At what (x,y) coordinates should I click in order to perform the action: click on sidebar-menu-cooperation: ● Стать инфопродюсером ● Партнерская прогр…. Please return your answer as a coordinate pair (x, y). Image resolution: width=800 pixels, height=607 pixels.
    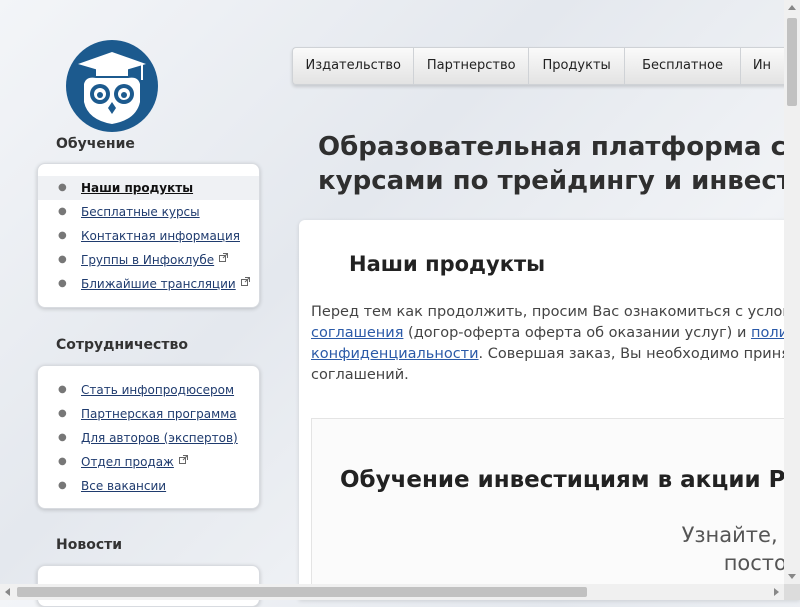
    Looking at the image, I should click on (148, 437).